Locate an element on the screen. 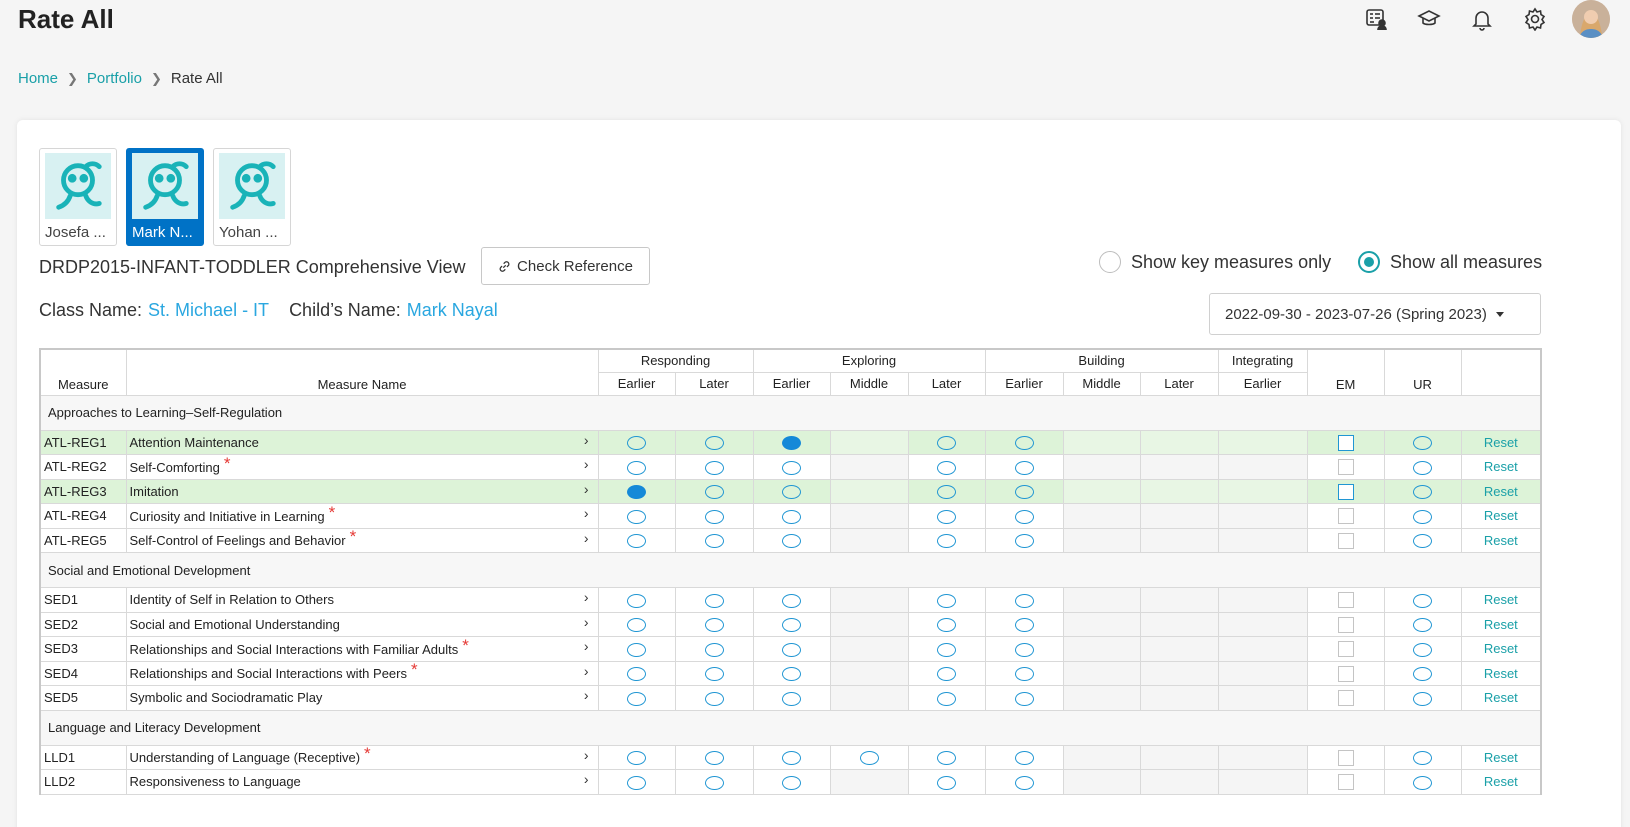 This screenshot has width=1630, height=827. date-range-select: 2022-09-30 - 2023-07-26 (Spring 2023) is located at coordinates (1375, 314).